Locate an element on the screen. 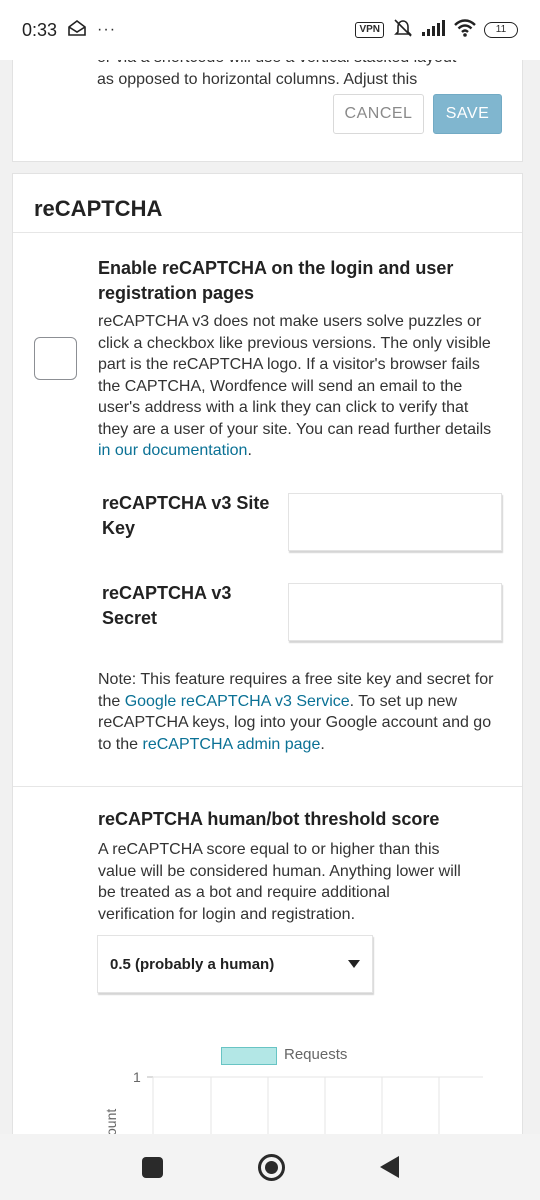  site-key-input is located at coordinates (395, 522).